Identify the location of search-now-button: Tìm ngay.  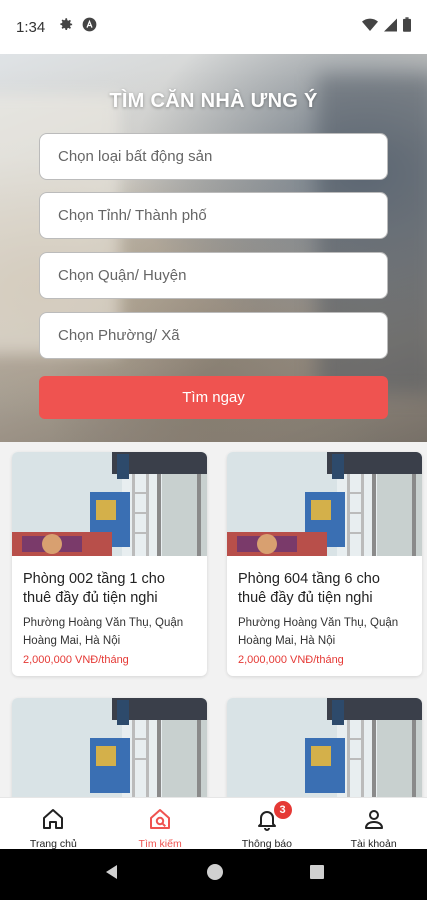
(213, 397).